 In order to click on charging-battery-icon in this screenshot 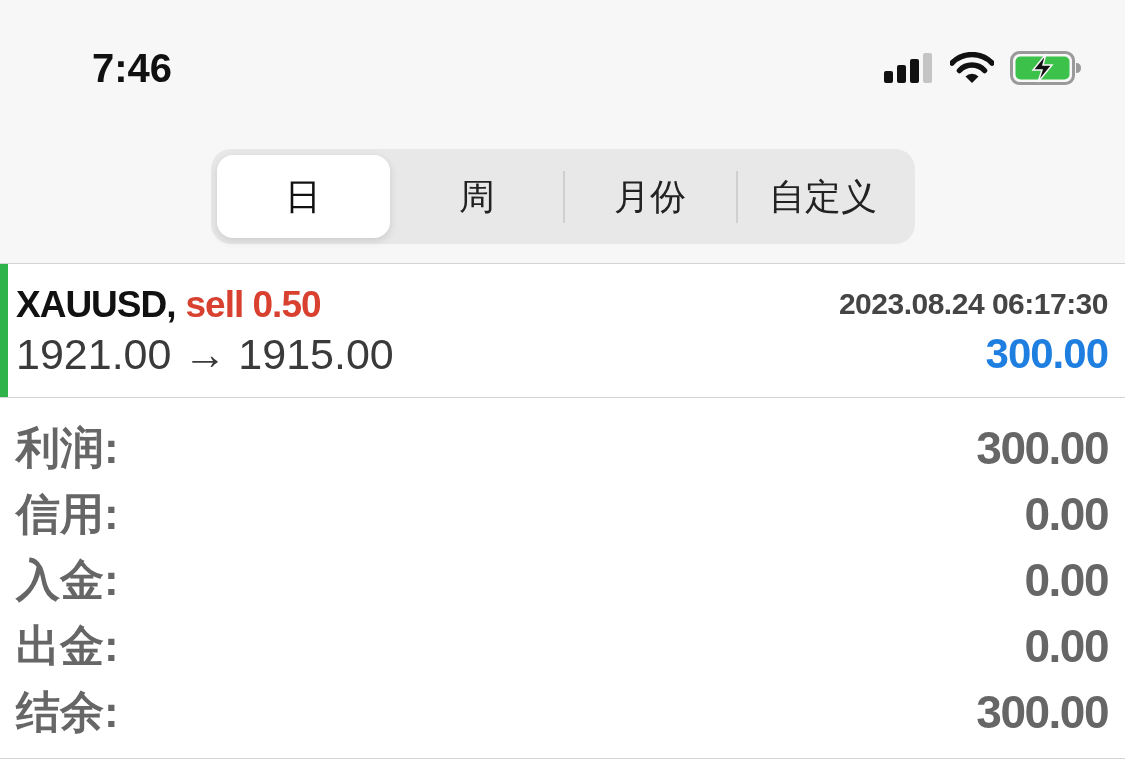, I will do `click(1046, 68)`.